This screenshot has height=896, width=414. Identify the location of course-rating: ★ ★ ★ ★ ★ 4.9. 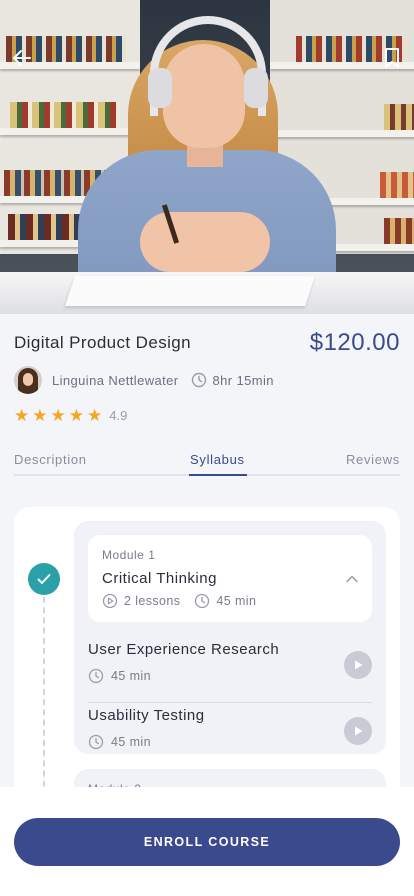
(70, 415).